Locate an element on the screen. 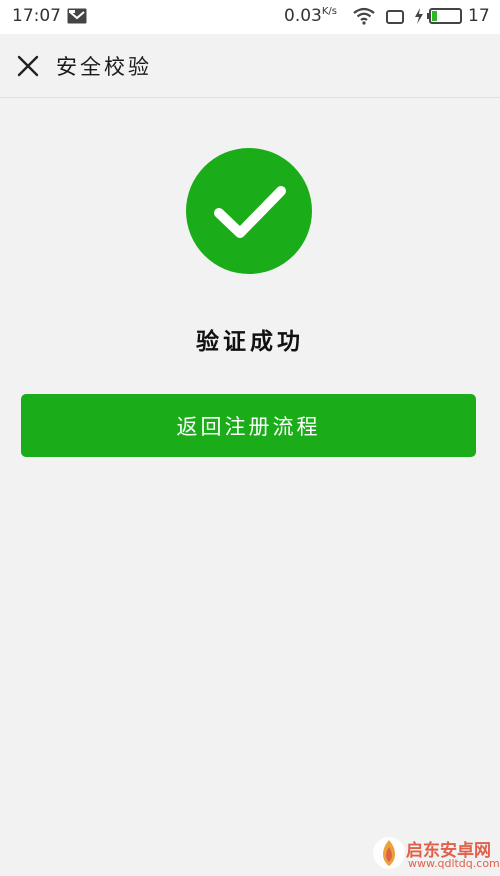 The image size is (500, 876). watermark-logo-icon is located at coordinates (389, 853).